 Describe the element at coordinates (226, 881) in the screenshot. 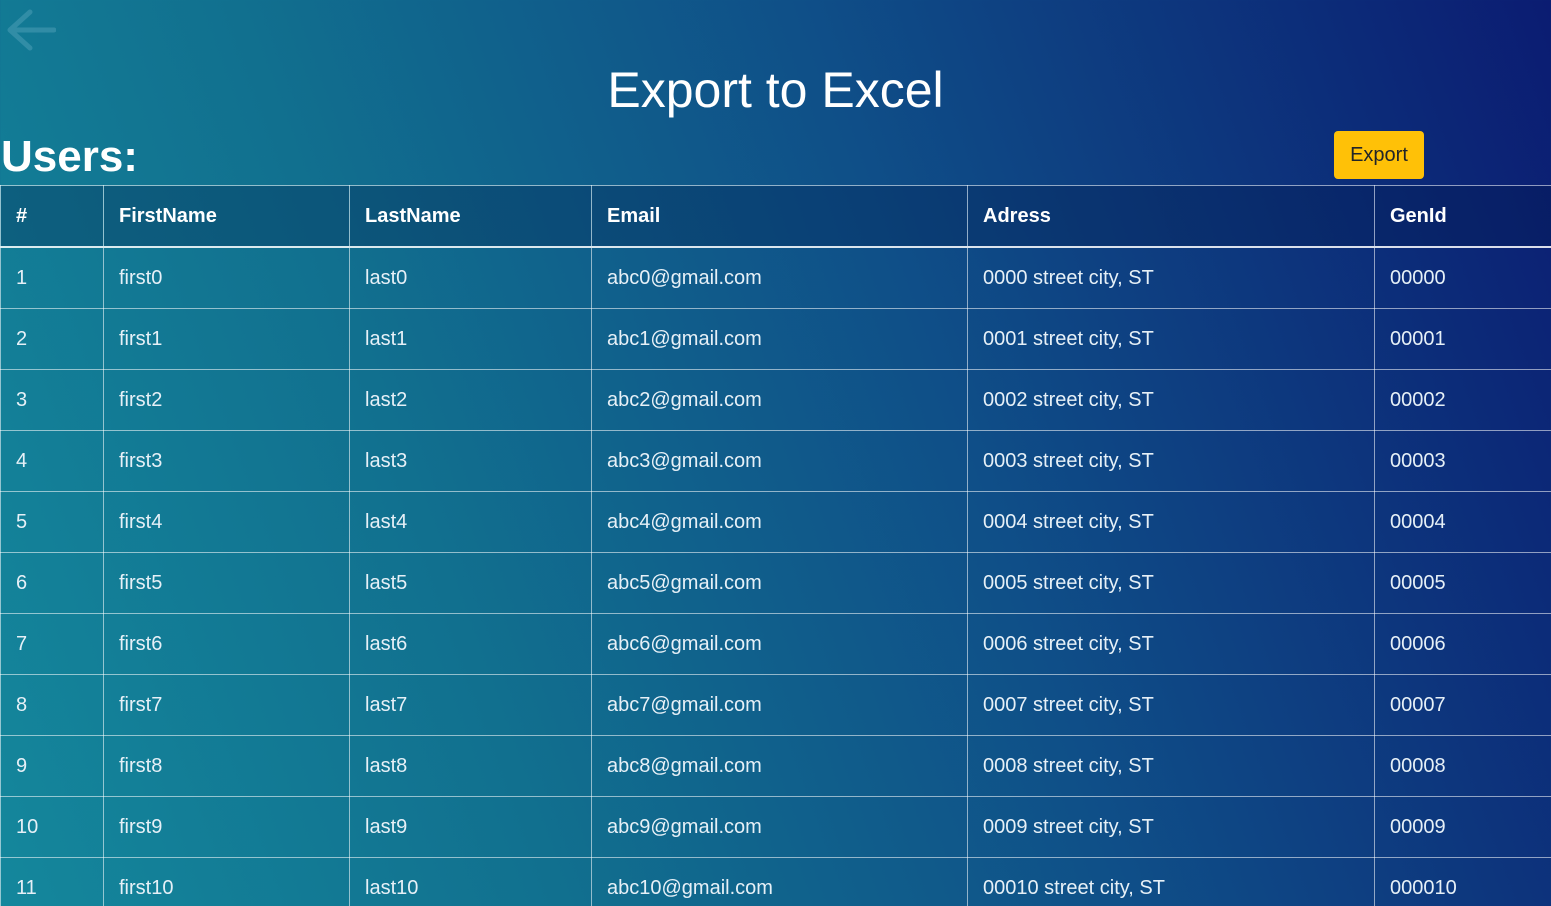

I see `cell-firstname: first10` at that location.